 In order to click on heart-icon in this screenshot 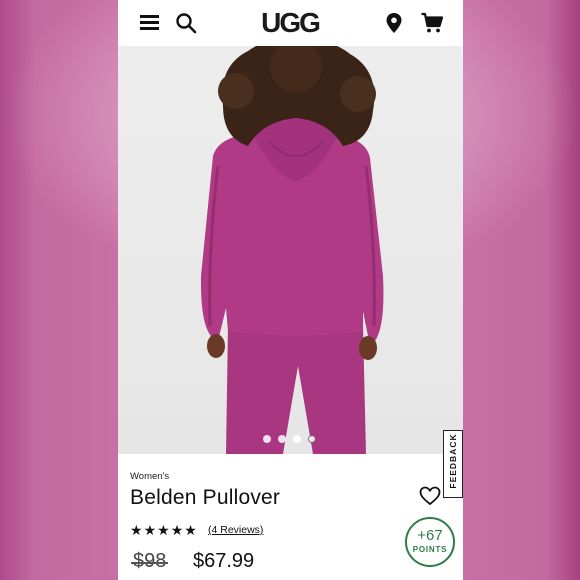, I will do `click(430, 496)`.